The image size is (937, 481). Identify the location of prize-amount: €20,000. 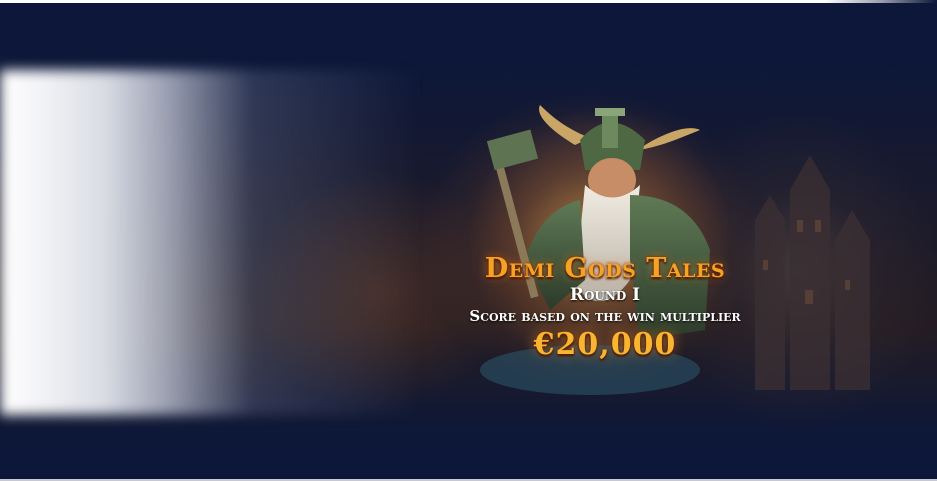
(605, 344).